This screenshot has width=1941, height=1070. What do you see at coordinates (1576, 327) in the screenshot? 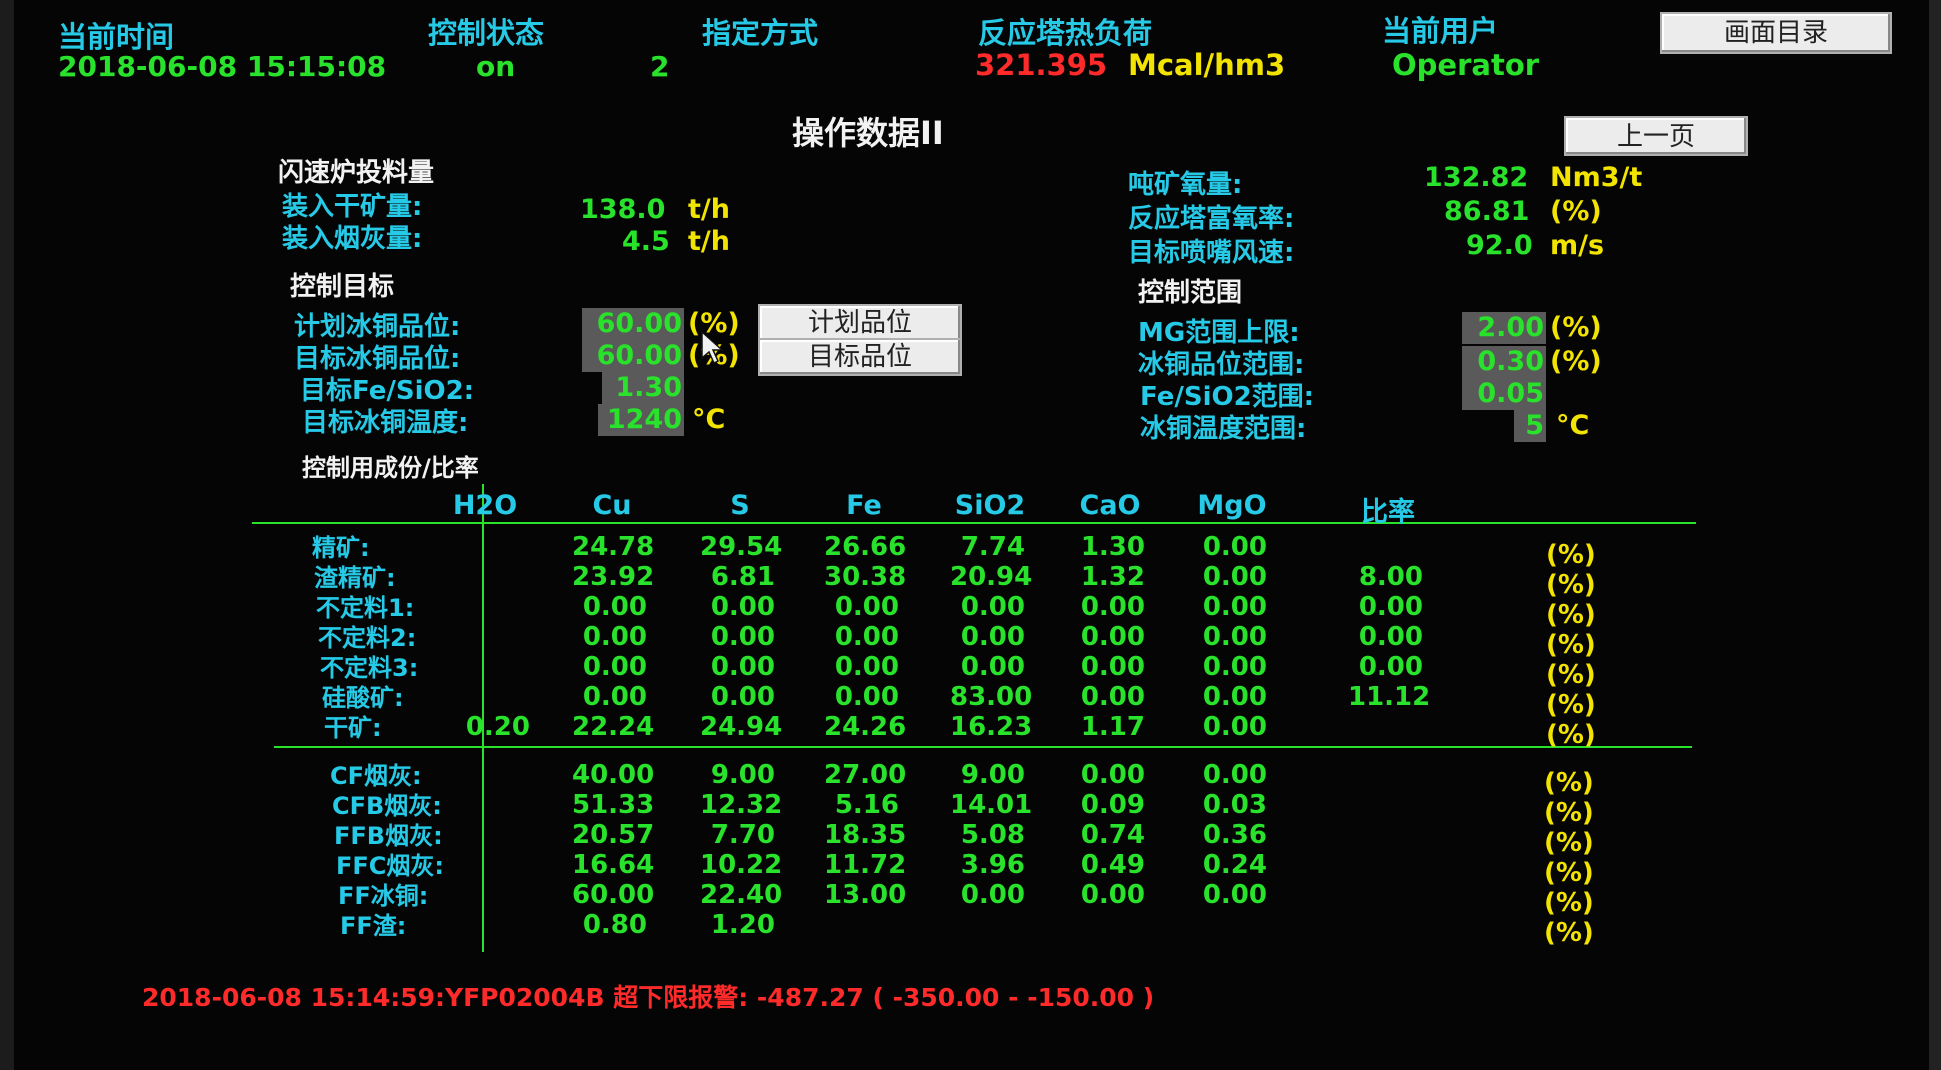
I see `mg-range-unit: (%)` at bounding box center [1576, 327].